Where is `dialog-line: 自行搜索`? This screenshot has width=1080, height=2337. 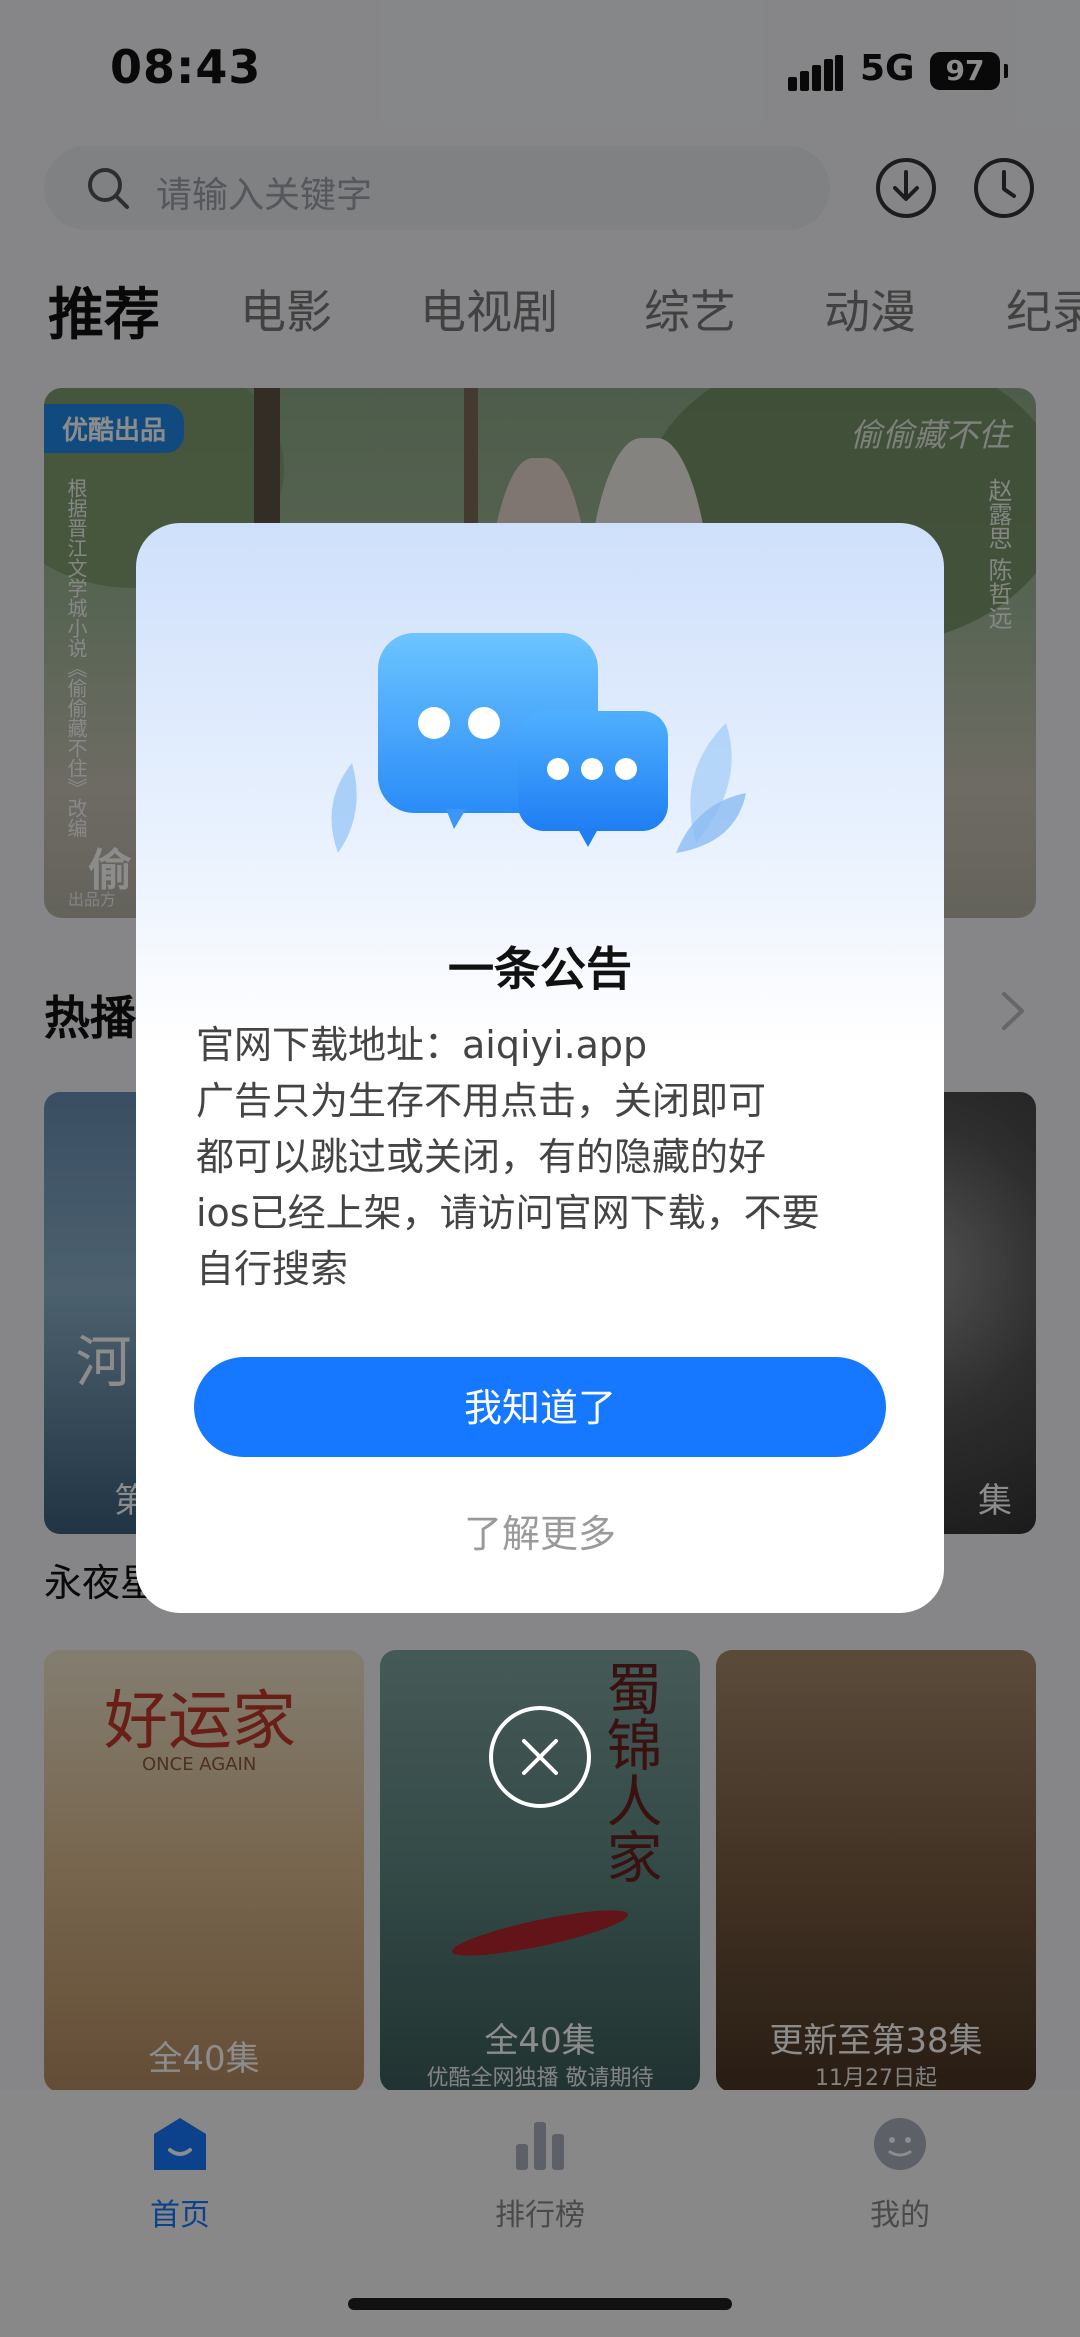 dialog-line: 自行搜索 is located at coordinates (272, 1269).